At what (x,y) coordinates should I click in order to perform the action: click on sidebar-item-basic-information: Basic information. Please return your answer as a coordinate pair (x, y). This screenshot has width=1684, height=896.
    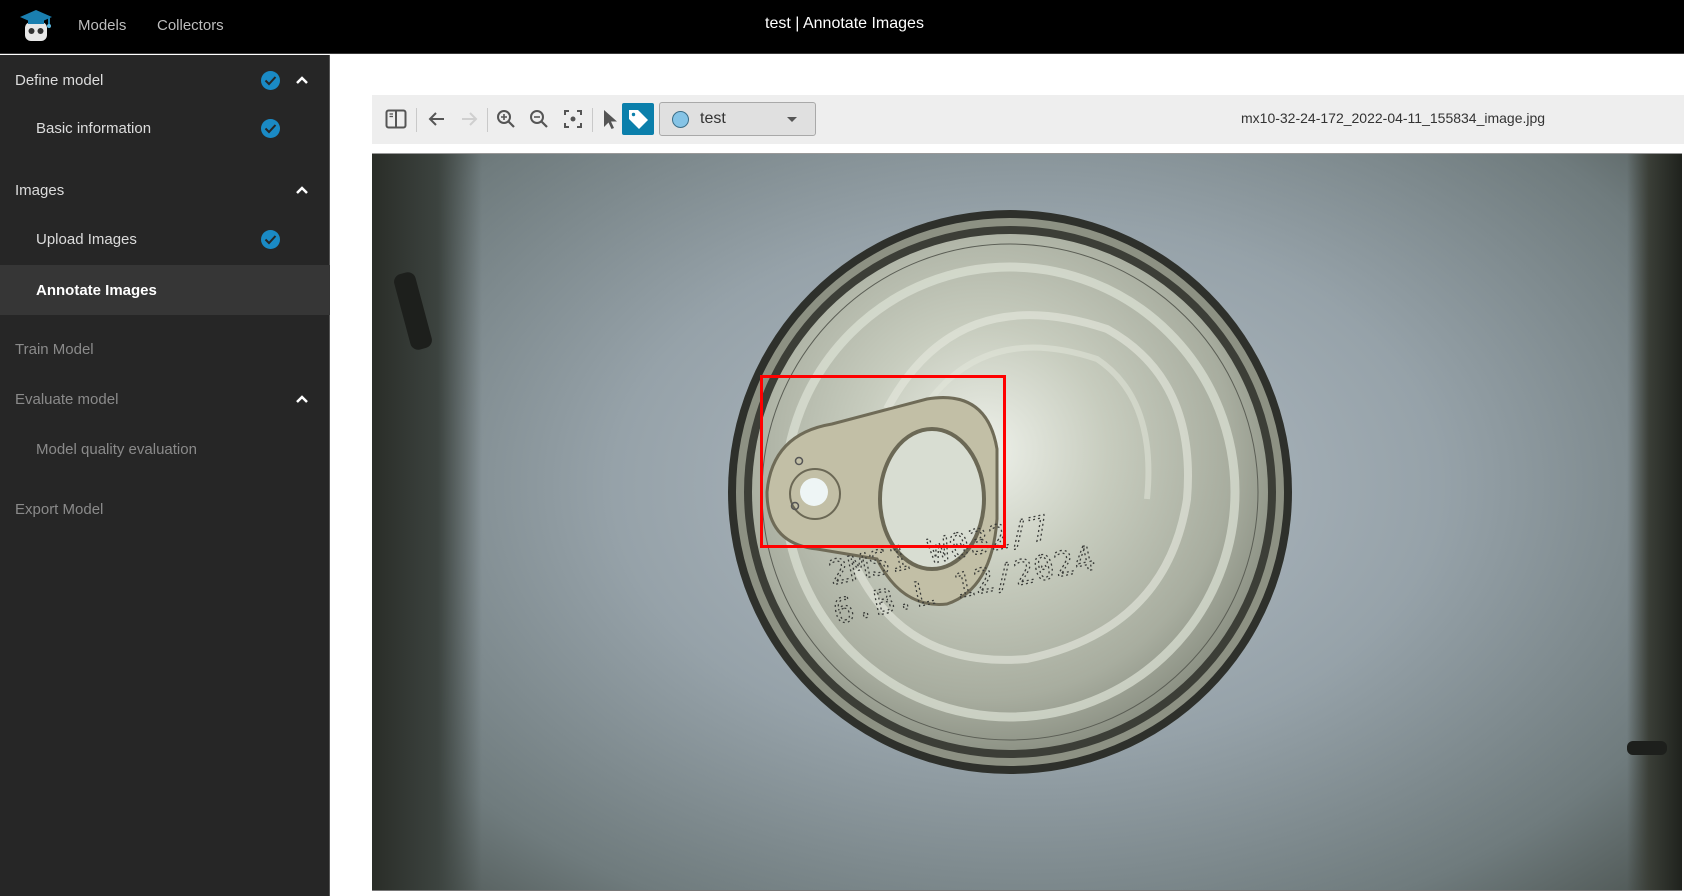
    Looking at the image, I should click on (165, 128).